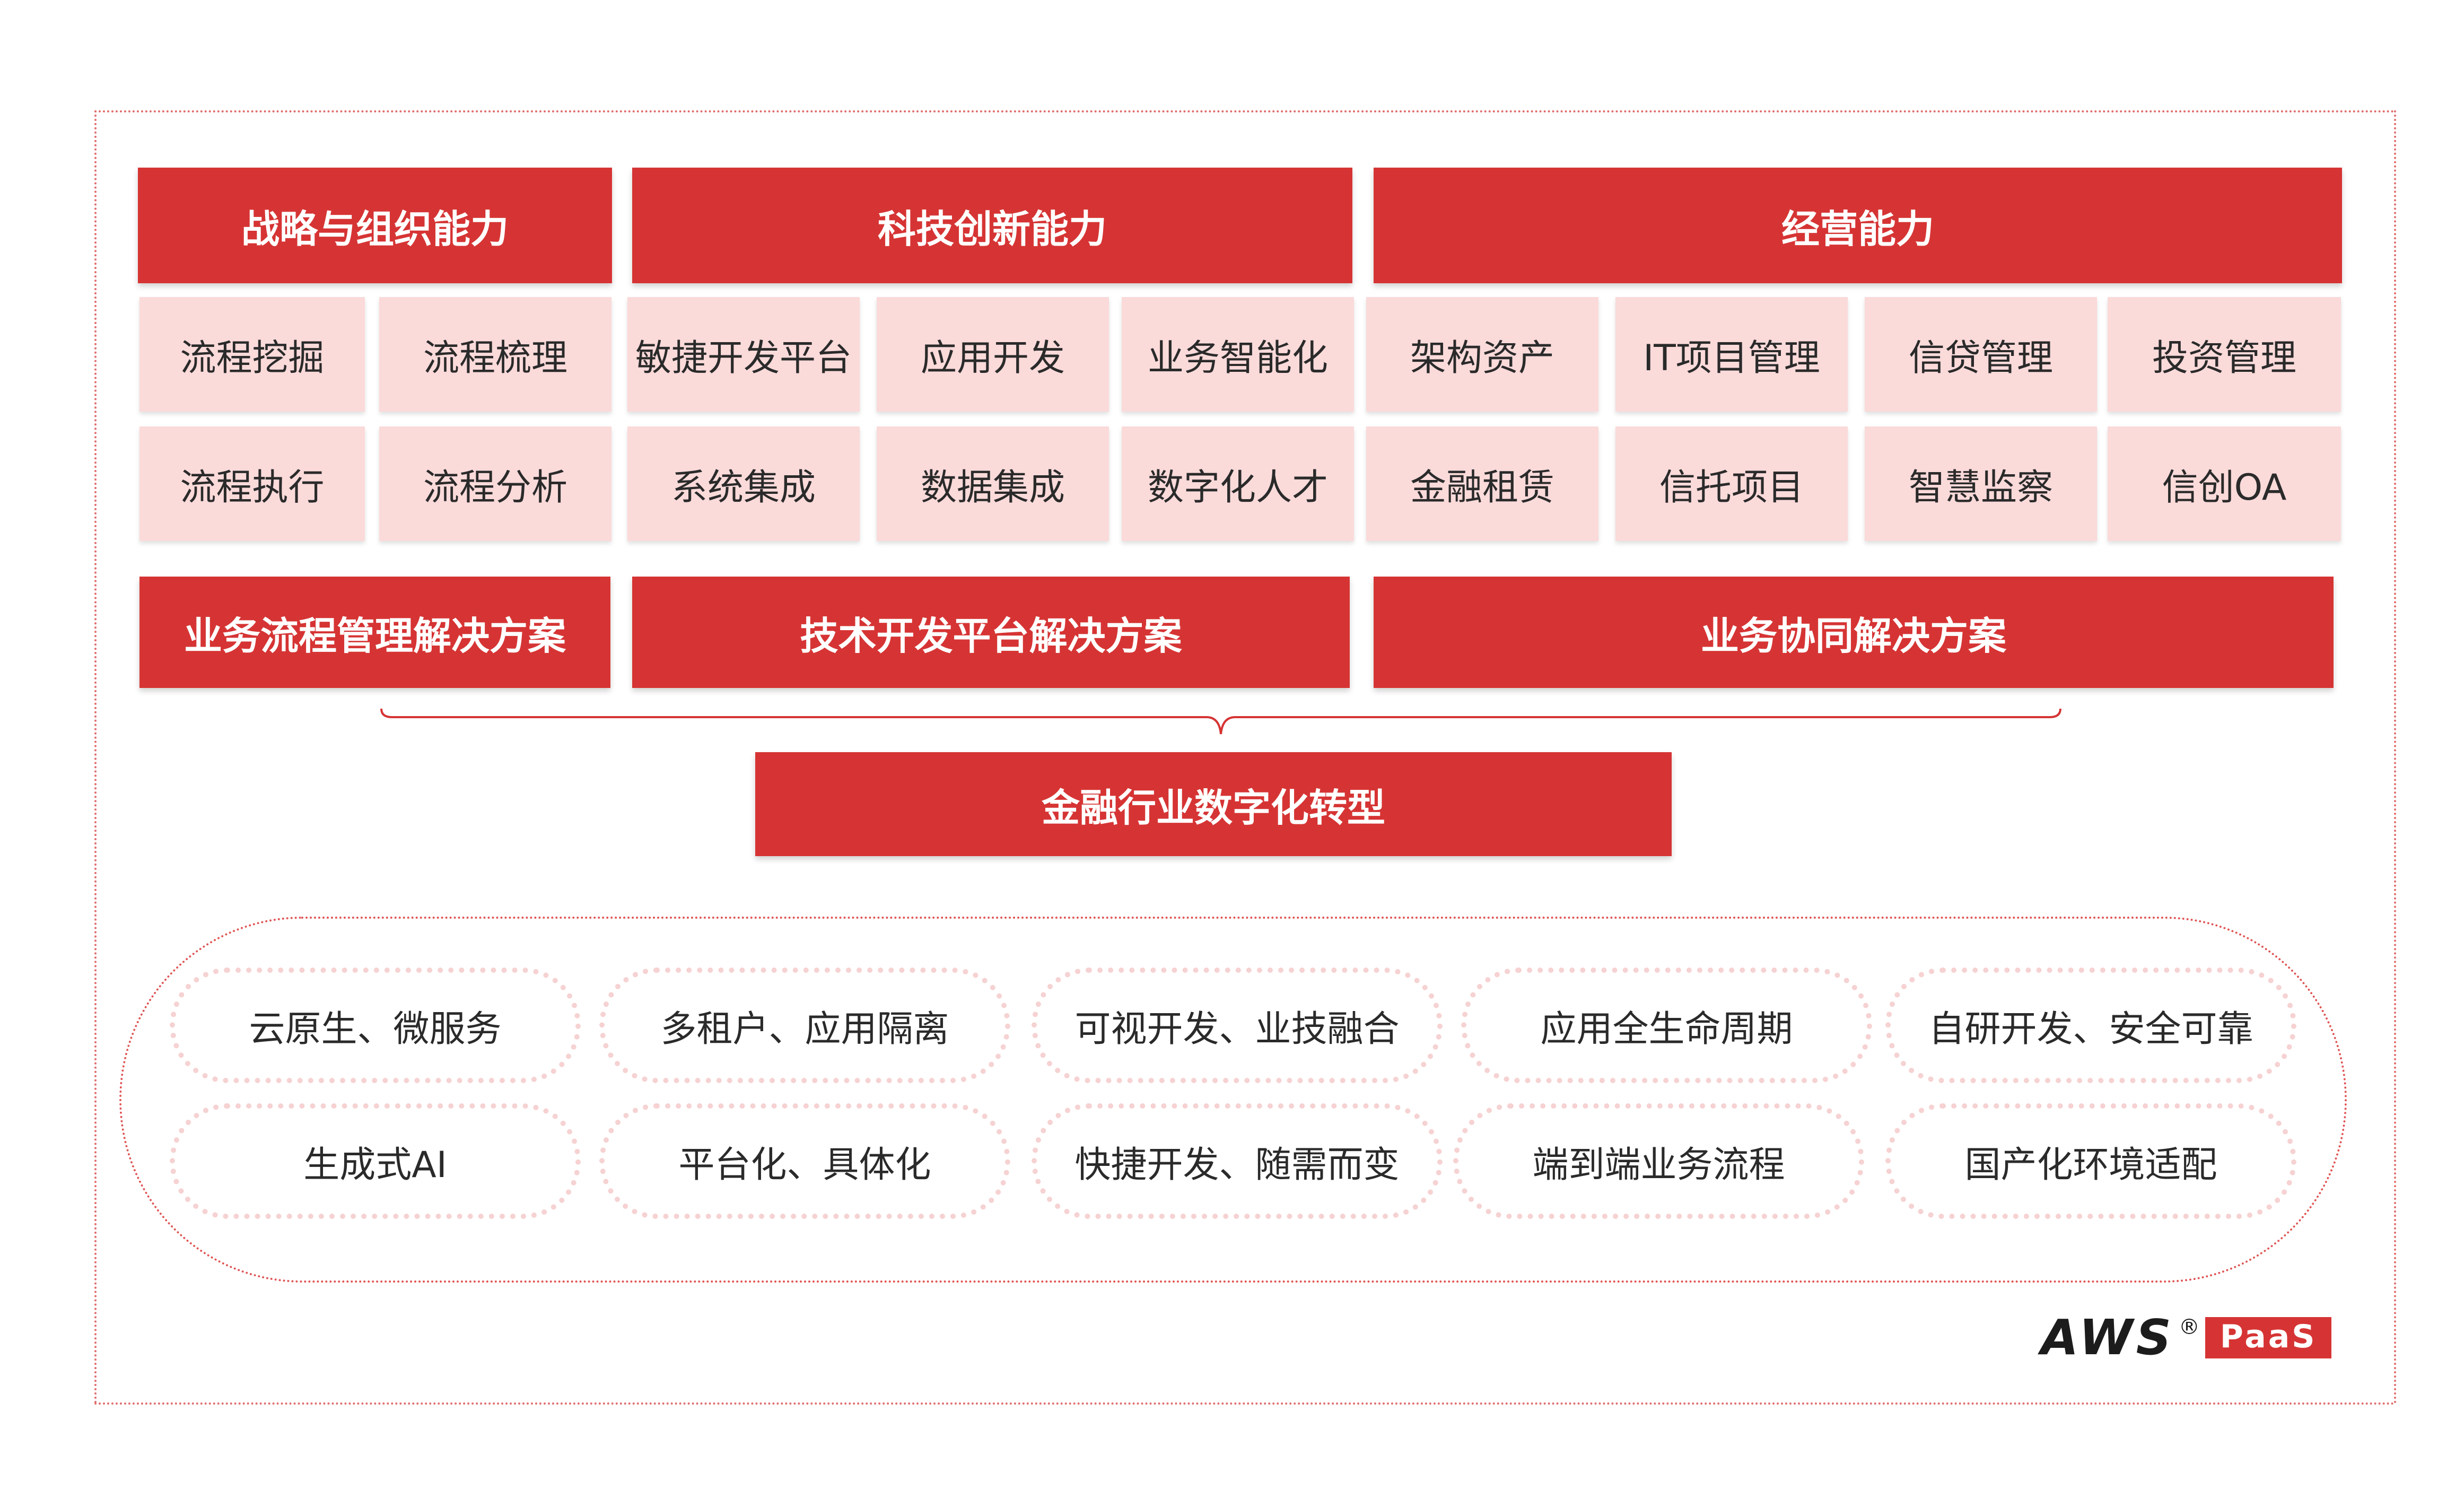 The height and width of the screenshot is (1490, 2464). Describe the element at coordinates (252, 354) in the screenshot. I see `item-process-mining: 流程挖掘` at that location.